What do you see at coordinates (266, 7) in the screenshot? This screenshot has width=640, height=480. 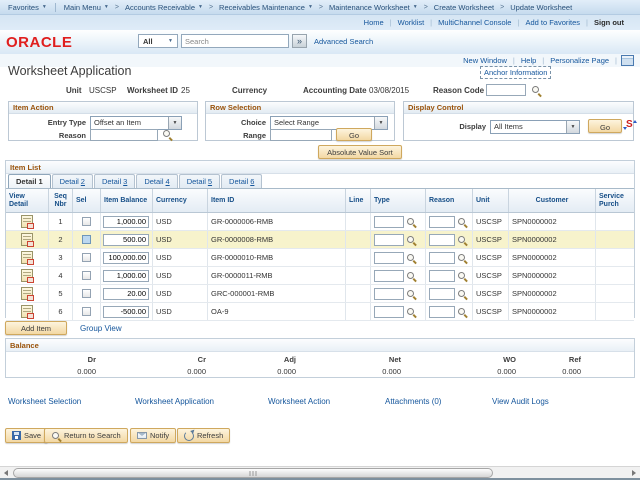 I see `breadcrumb-receivables-maintenance: Receivables Maintenance ▼` at bounding box center [266, 7].